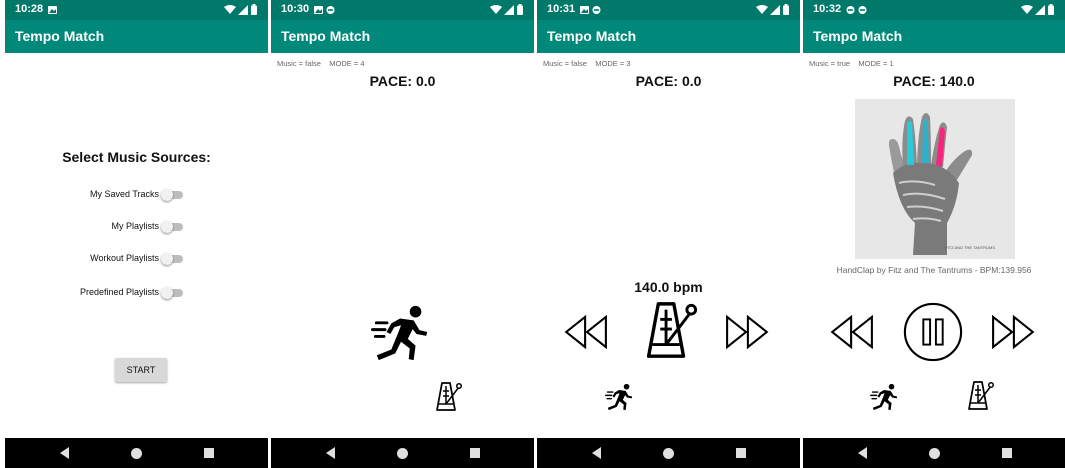  I want to click on pause-icon, so click(933, 332).